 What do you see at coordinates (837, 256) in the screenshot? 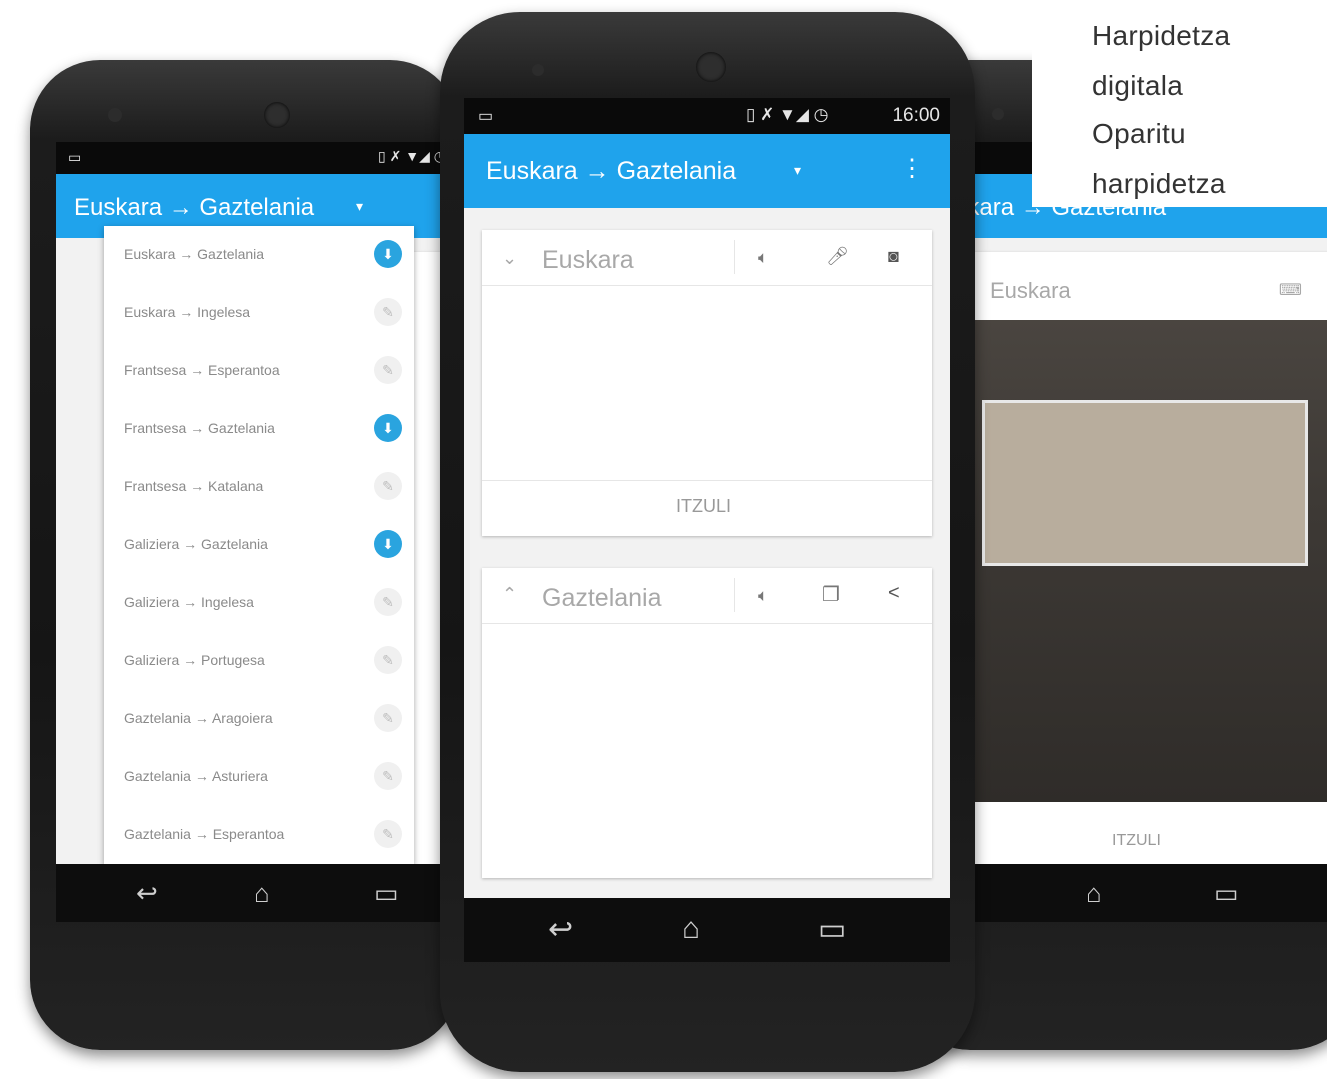
I see `mic-icon: 🎤︎` at bounding box center [837, 256].